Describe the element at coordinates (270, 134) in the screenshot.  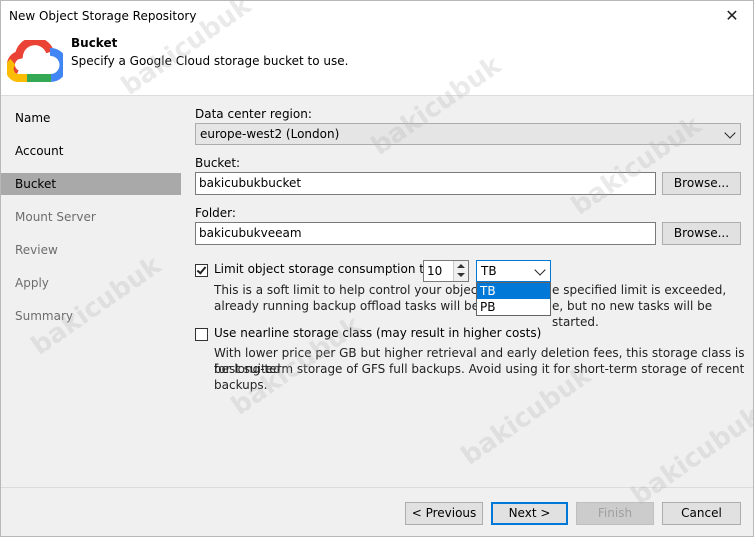
I see `region-value: europe-west2 (London)` at that location.